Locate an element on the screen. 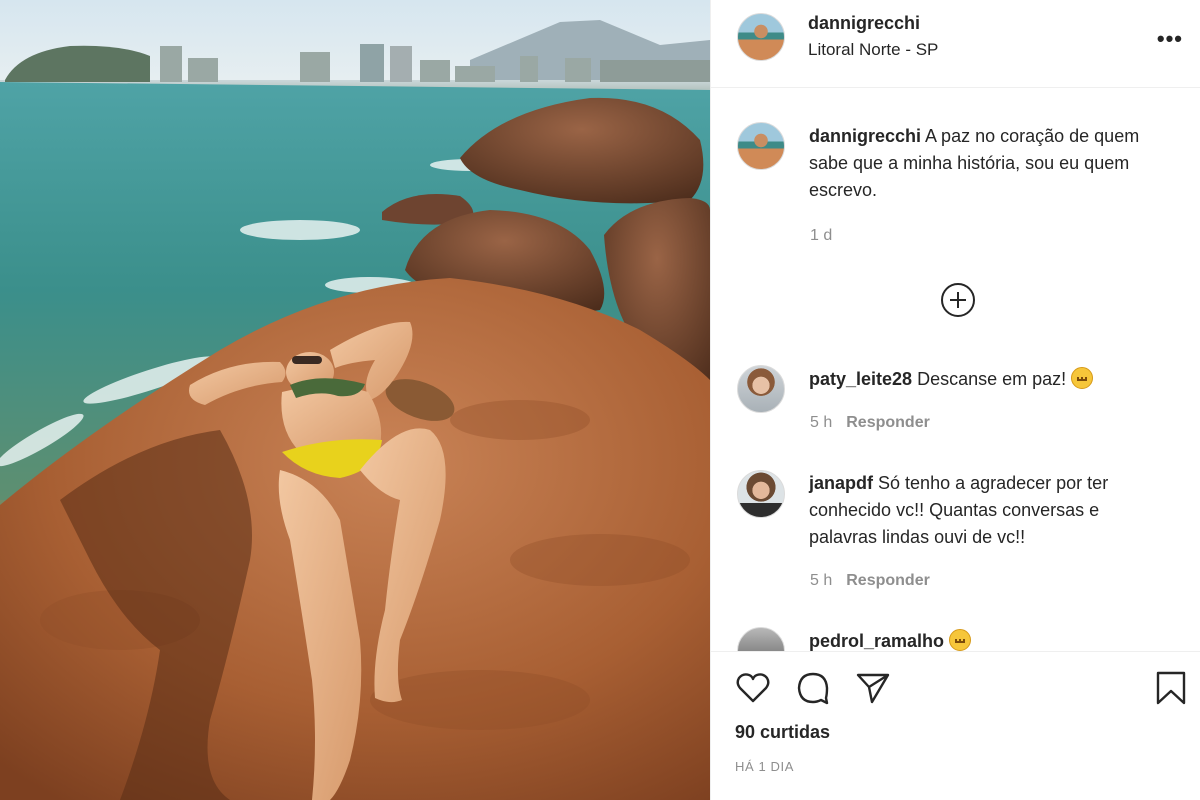 This screenshot has height=800, width=1200. comment-username: pedrol_ramalho is located at coordinates (876, 641).